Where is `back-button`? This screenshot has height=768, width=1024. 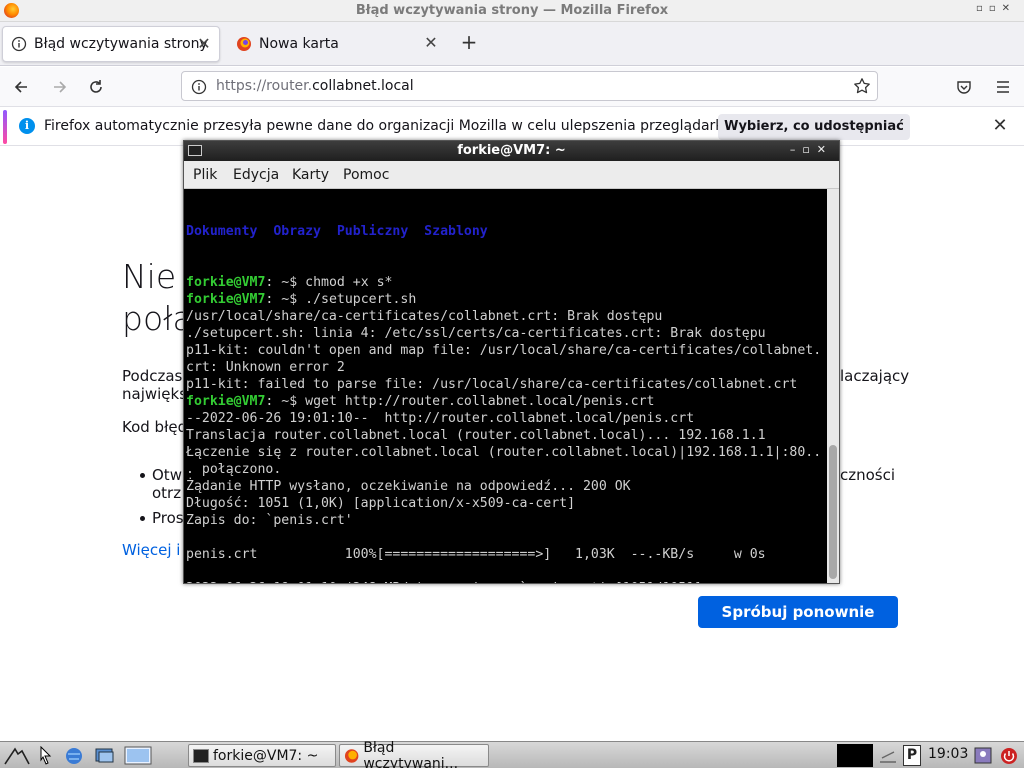
back-button is located at coordinates (21, 87).